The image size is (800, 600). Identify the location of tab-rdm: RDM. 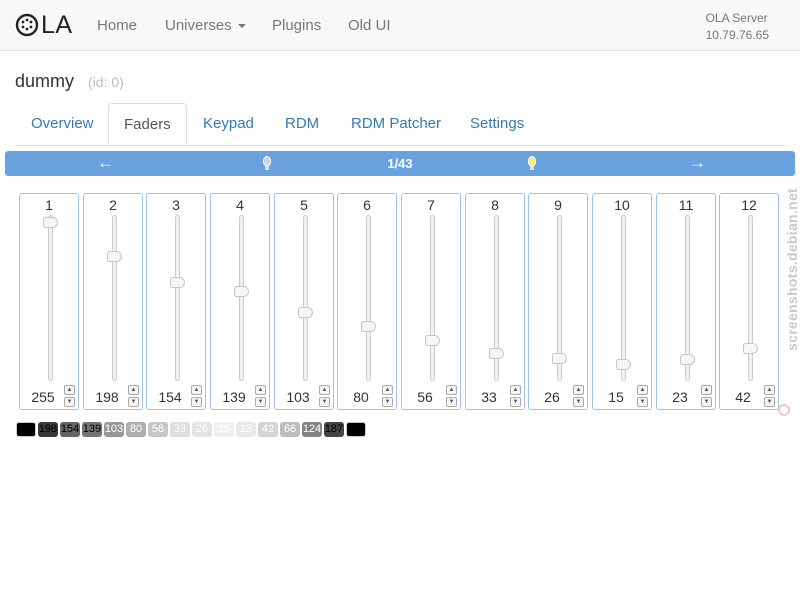
(302, 123).